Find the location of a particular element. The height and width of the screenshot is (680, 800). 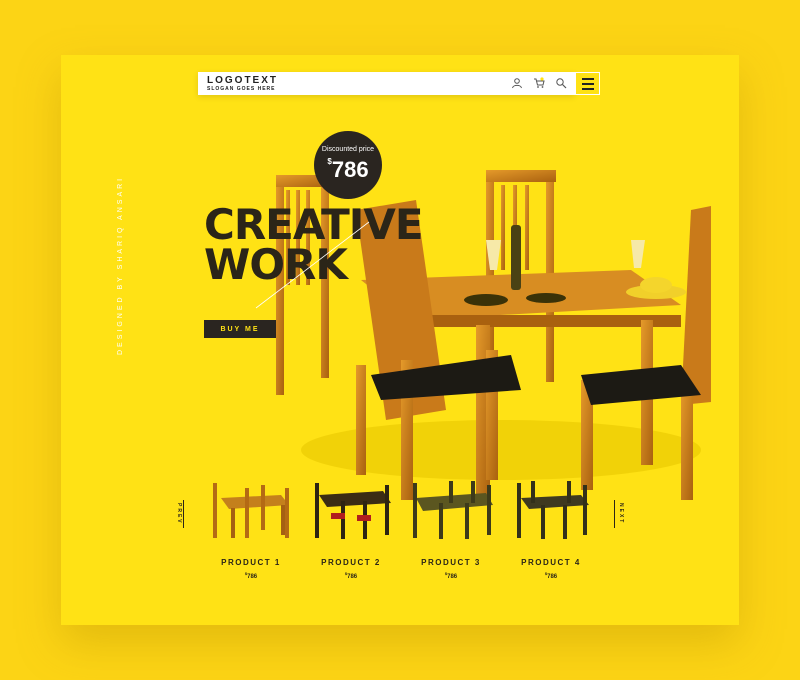

product-2-image is located at coordinates (353, 511).